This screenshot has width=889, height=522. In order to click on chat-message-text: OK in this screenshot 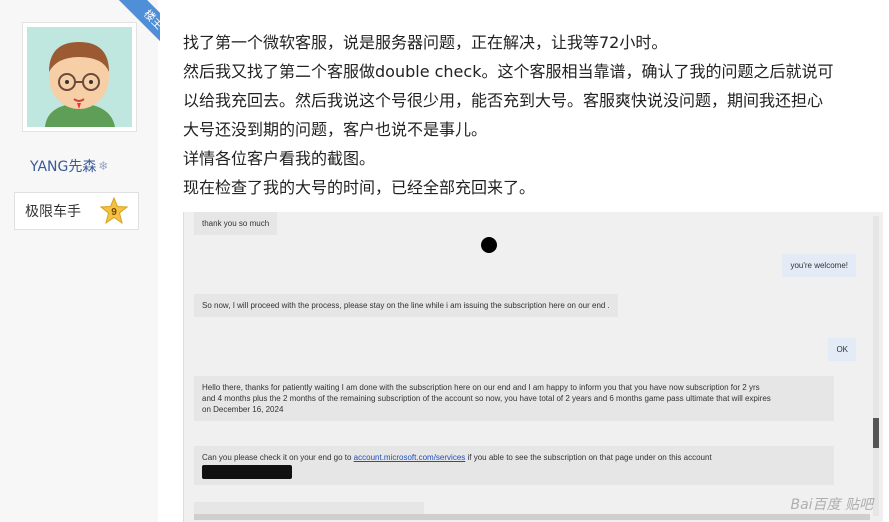, I will do `click(842, 349)`.